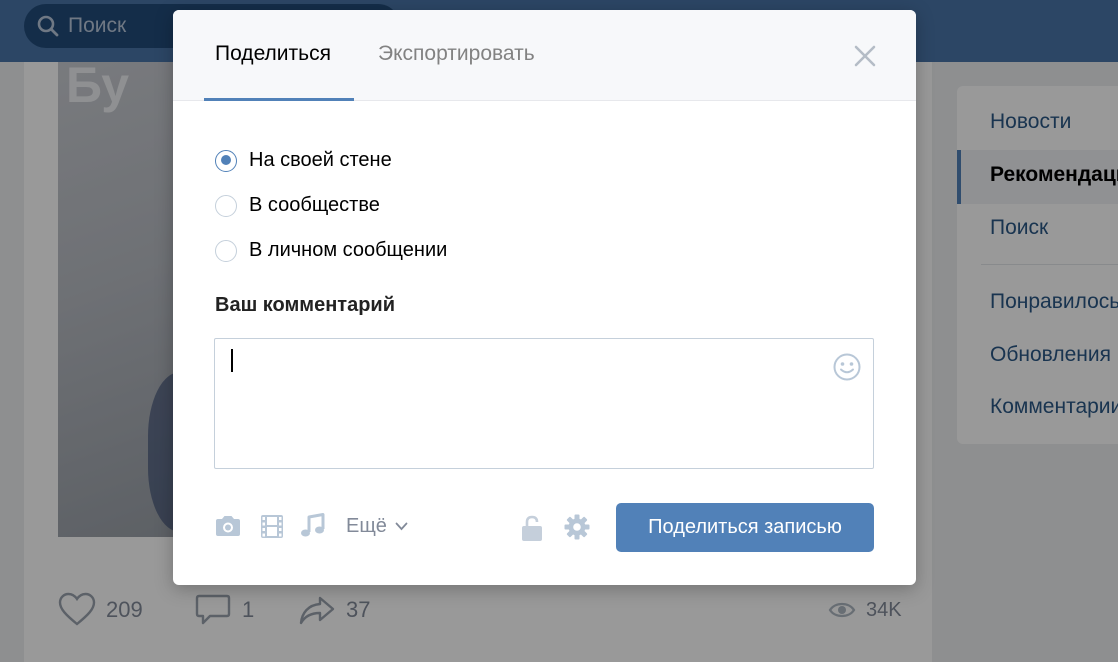 This screenshot has width=1118, height=662. I want to click on radio-community: В сообществе, so click(297, 205).